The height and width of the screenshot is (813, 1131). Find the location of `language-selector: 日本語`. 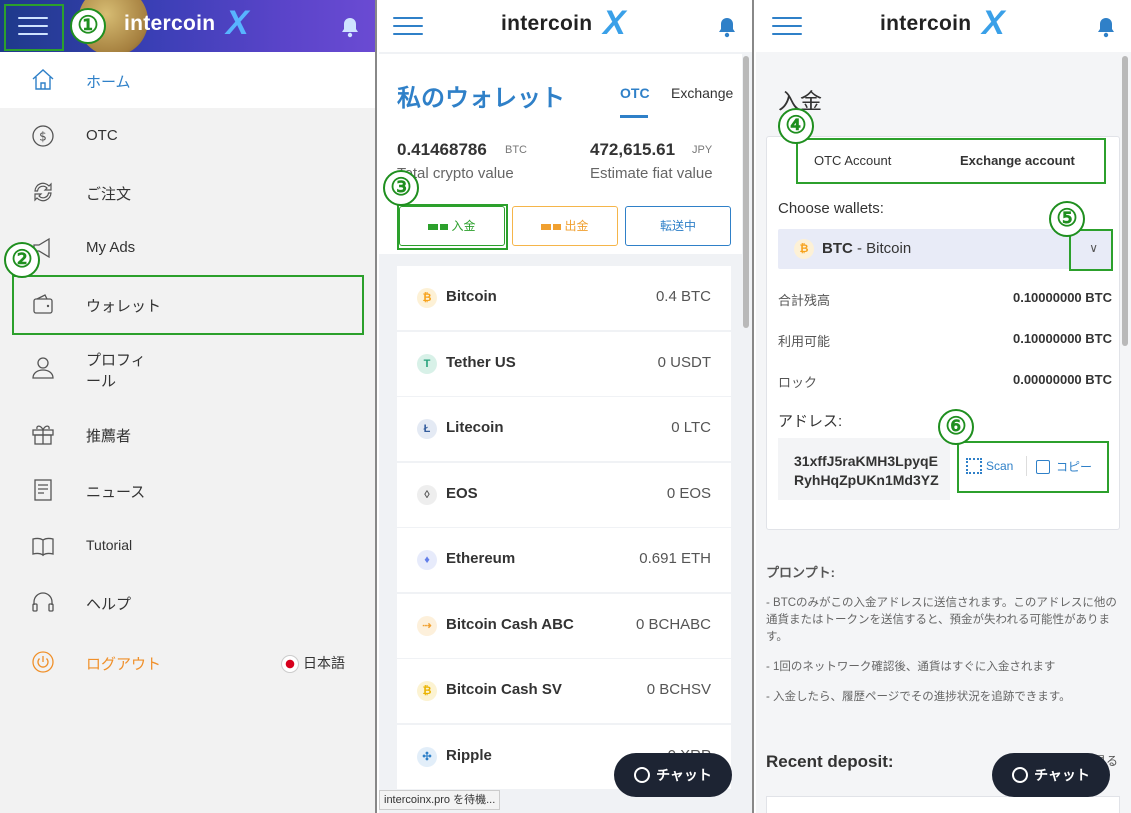

language-selector: 日本語 is located at coordinates (313, 663).